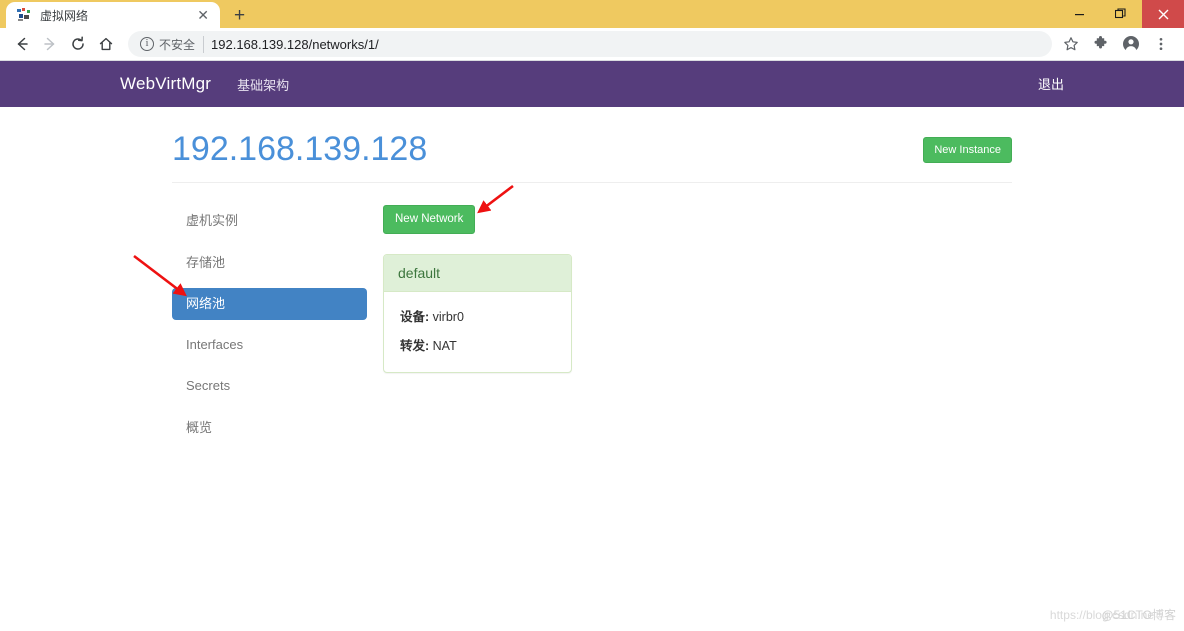 The width and height of the screenshot is (1184, 631). I want to click on security-label: 不安全, so click(182, 44).